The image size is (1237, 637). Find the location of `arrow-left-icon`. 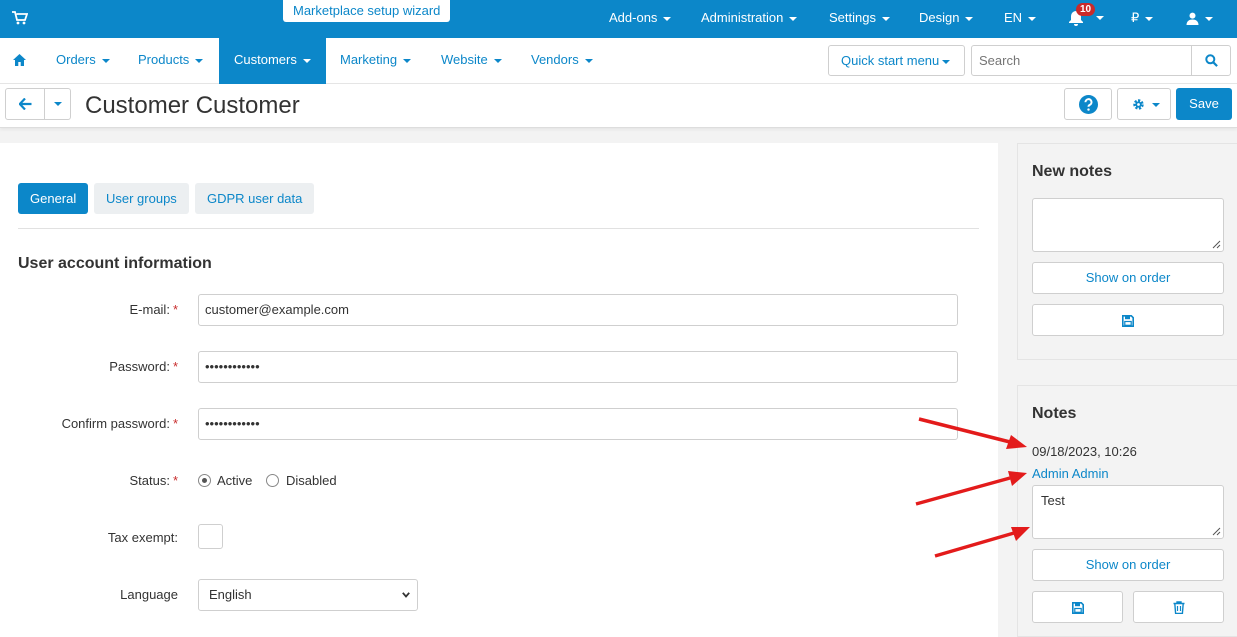

arrow-left-icon is located at coordinates (25, 104).